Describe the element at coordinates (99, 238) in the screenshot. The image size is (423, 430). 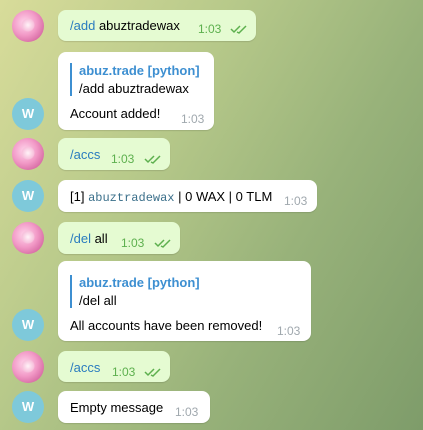
I see `message-text: all` at that location.